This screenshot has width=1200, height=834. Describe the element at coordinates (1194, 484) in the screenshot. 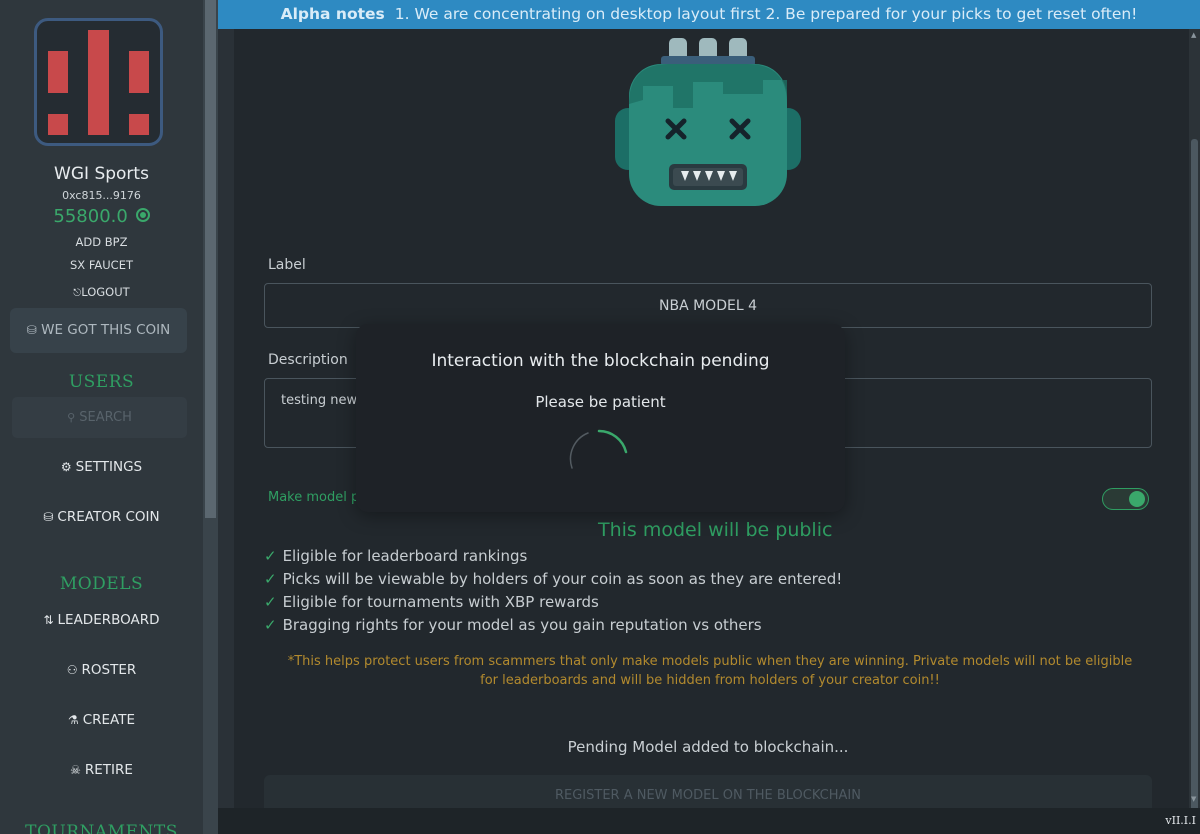

I see `page-scroll-thumb` at that location.